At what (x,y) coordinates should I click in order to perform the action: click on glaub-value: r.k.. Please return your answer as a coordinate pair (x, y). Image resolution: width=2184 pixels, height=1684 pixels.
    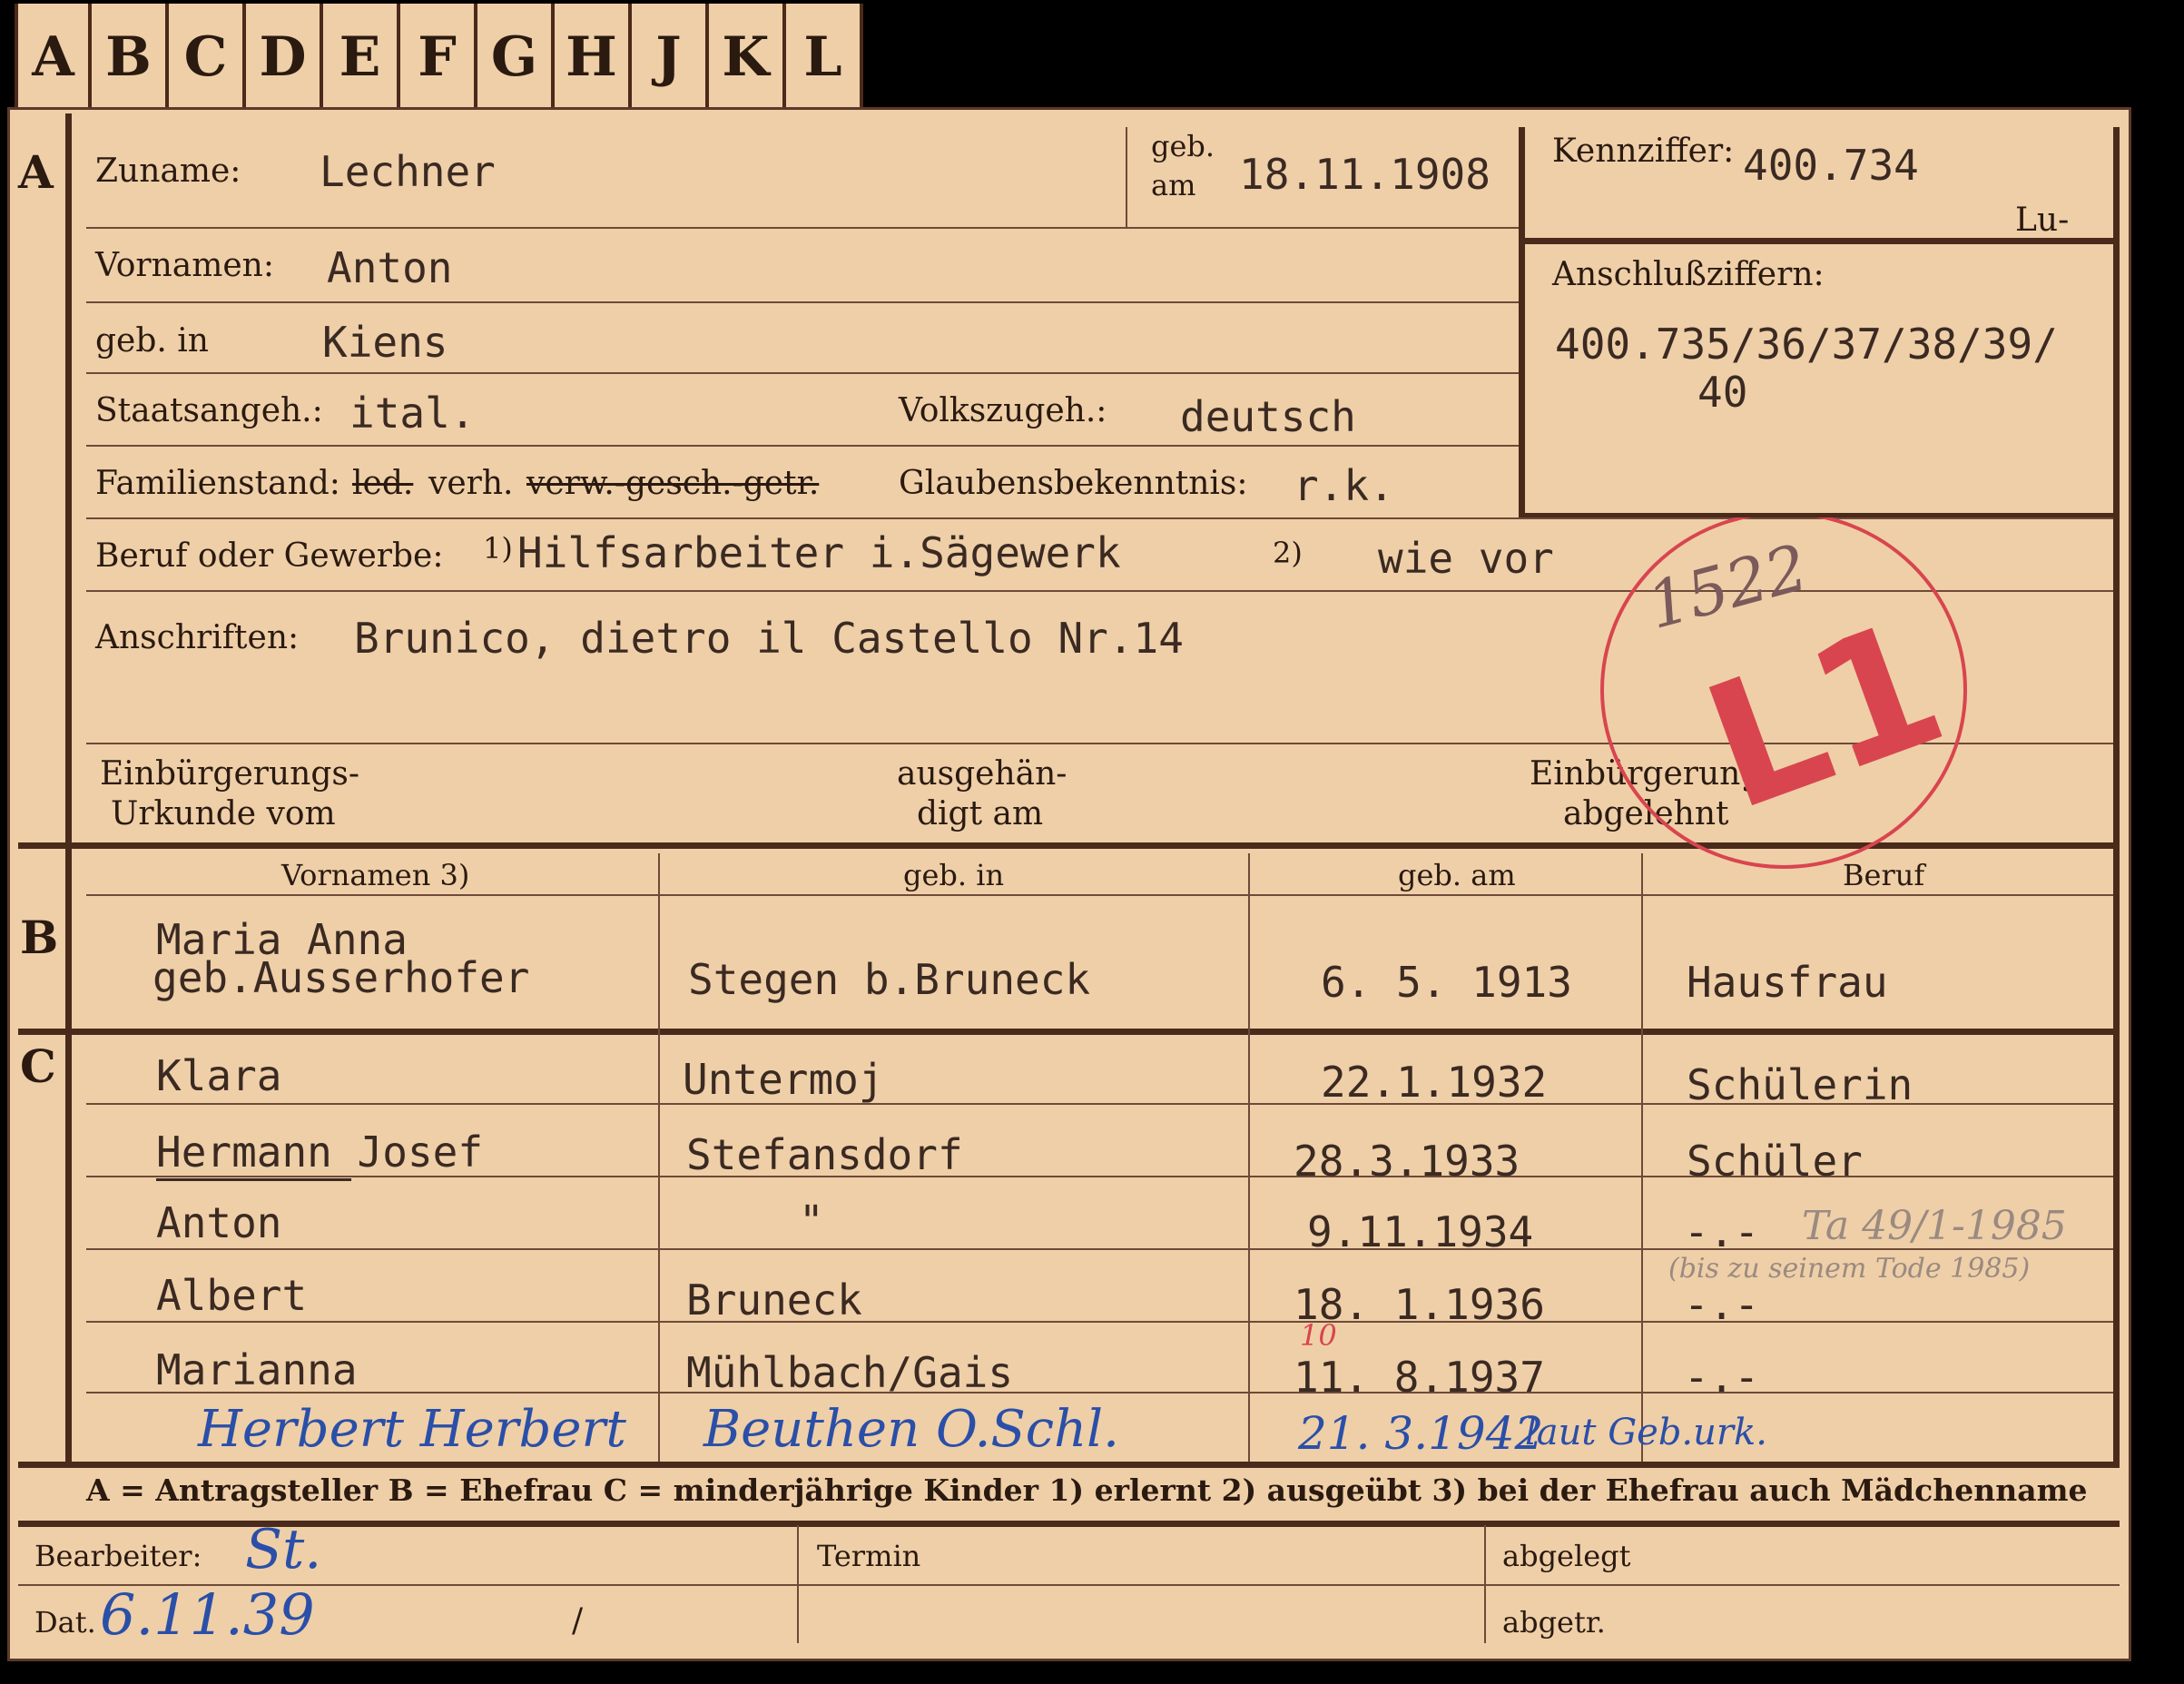
    Looking at the image, I should click on (1344, 486).